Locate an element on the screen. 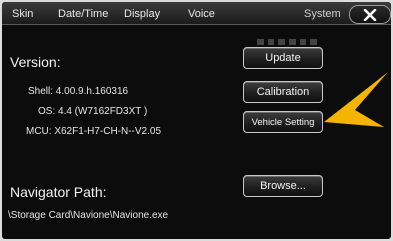 The height and width of the screenshot is (241, 393). close-button is located at coordinates (370, 14).